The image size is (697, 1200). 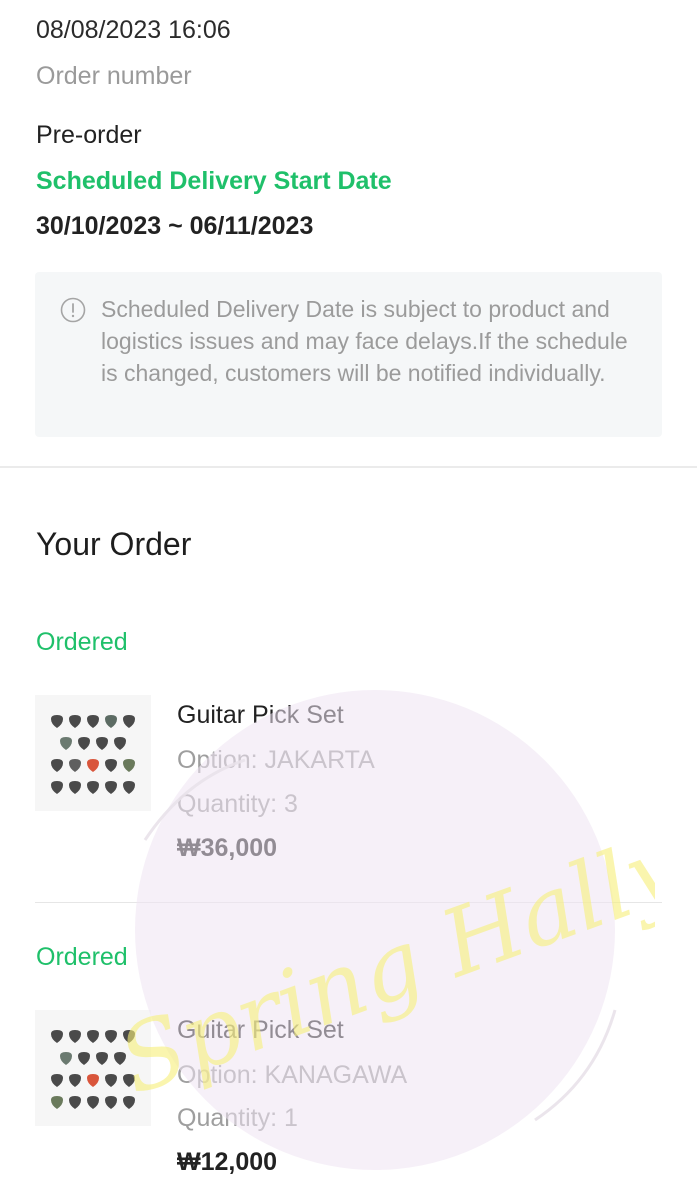 I want to click on item-quantity: Quantity: 1, so click(x=237, y=1118).